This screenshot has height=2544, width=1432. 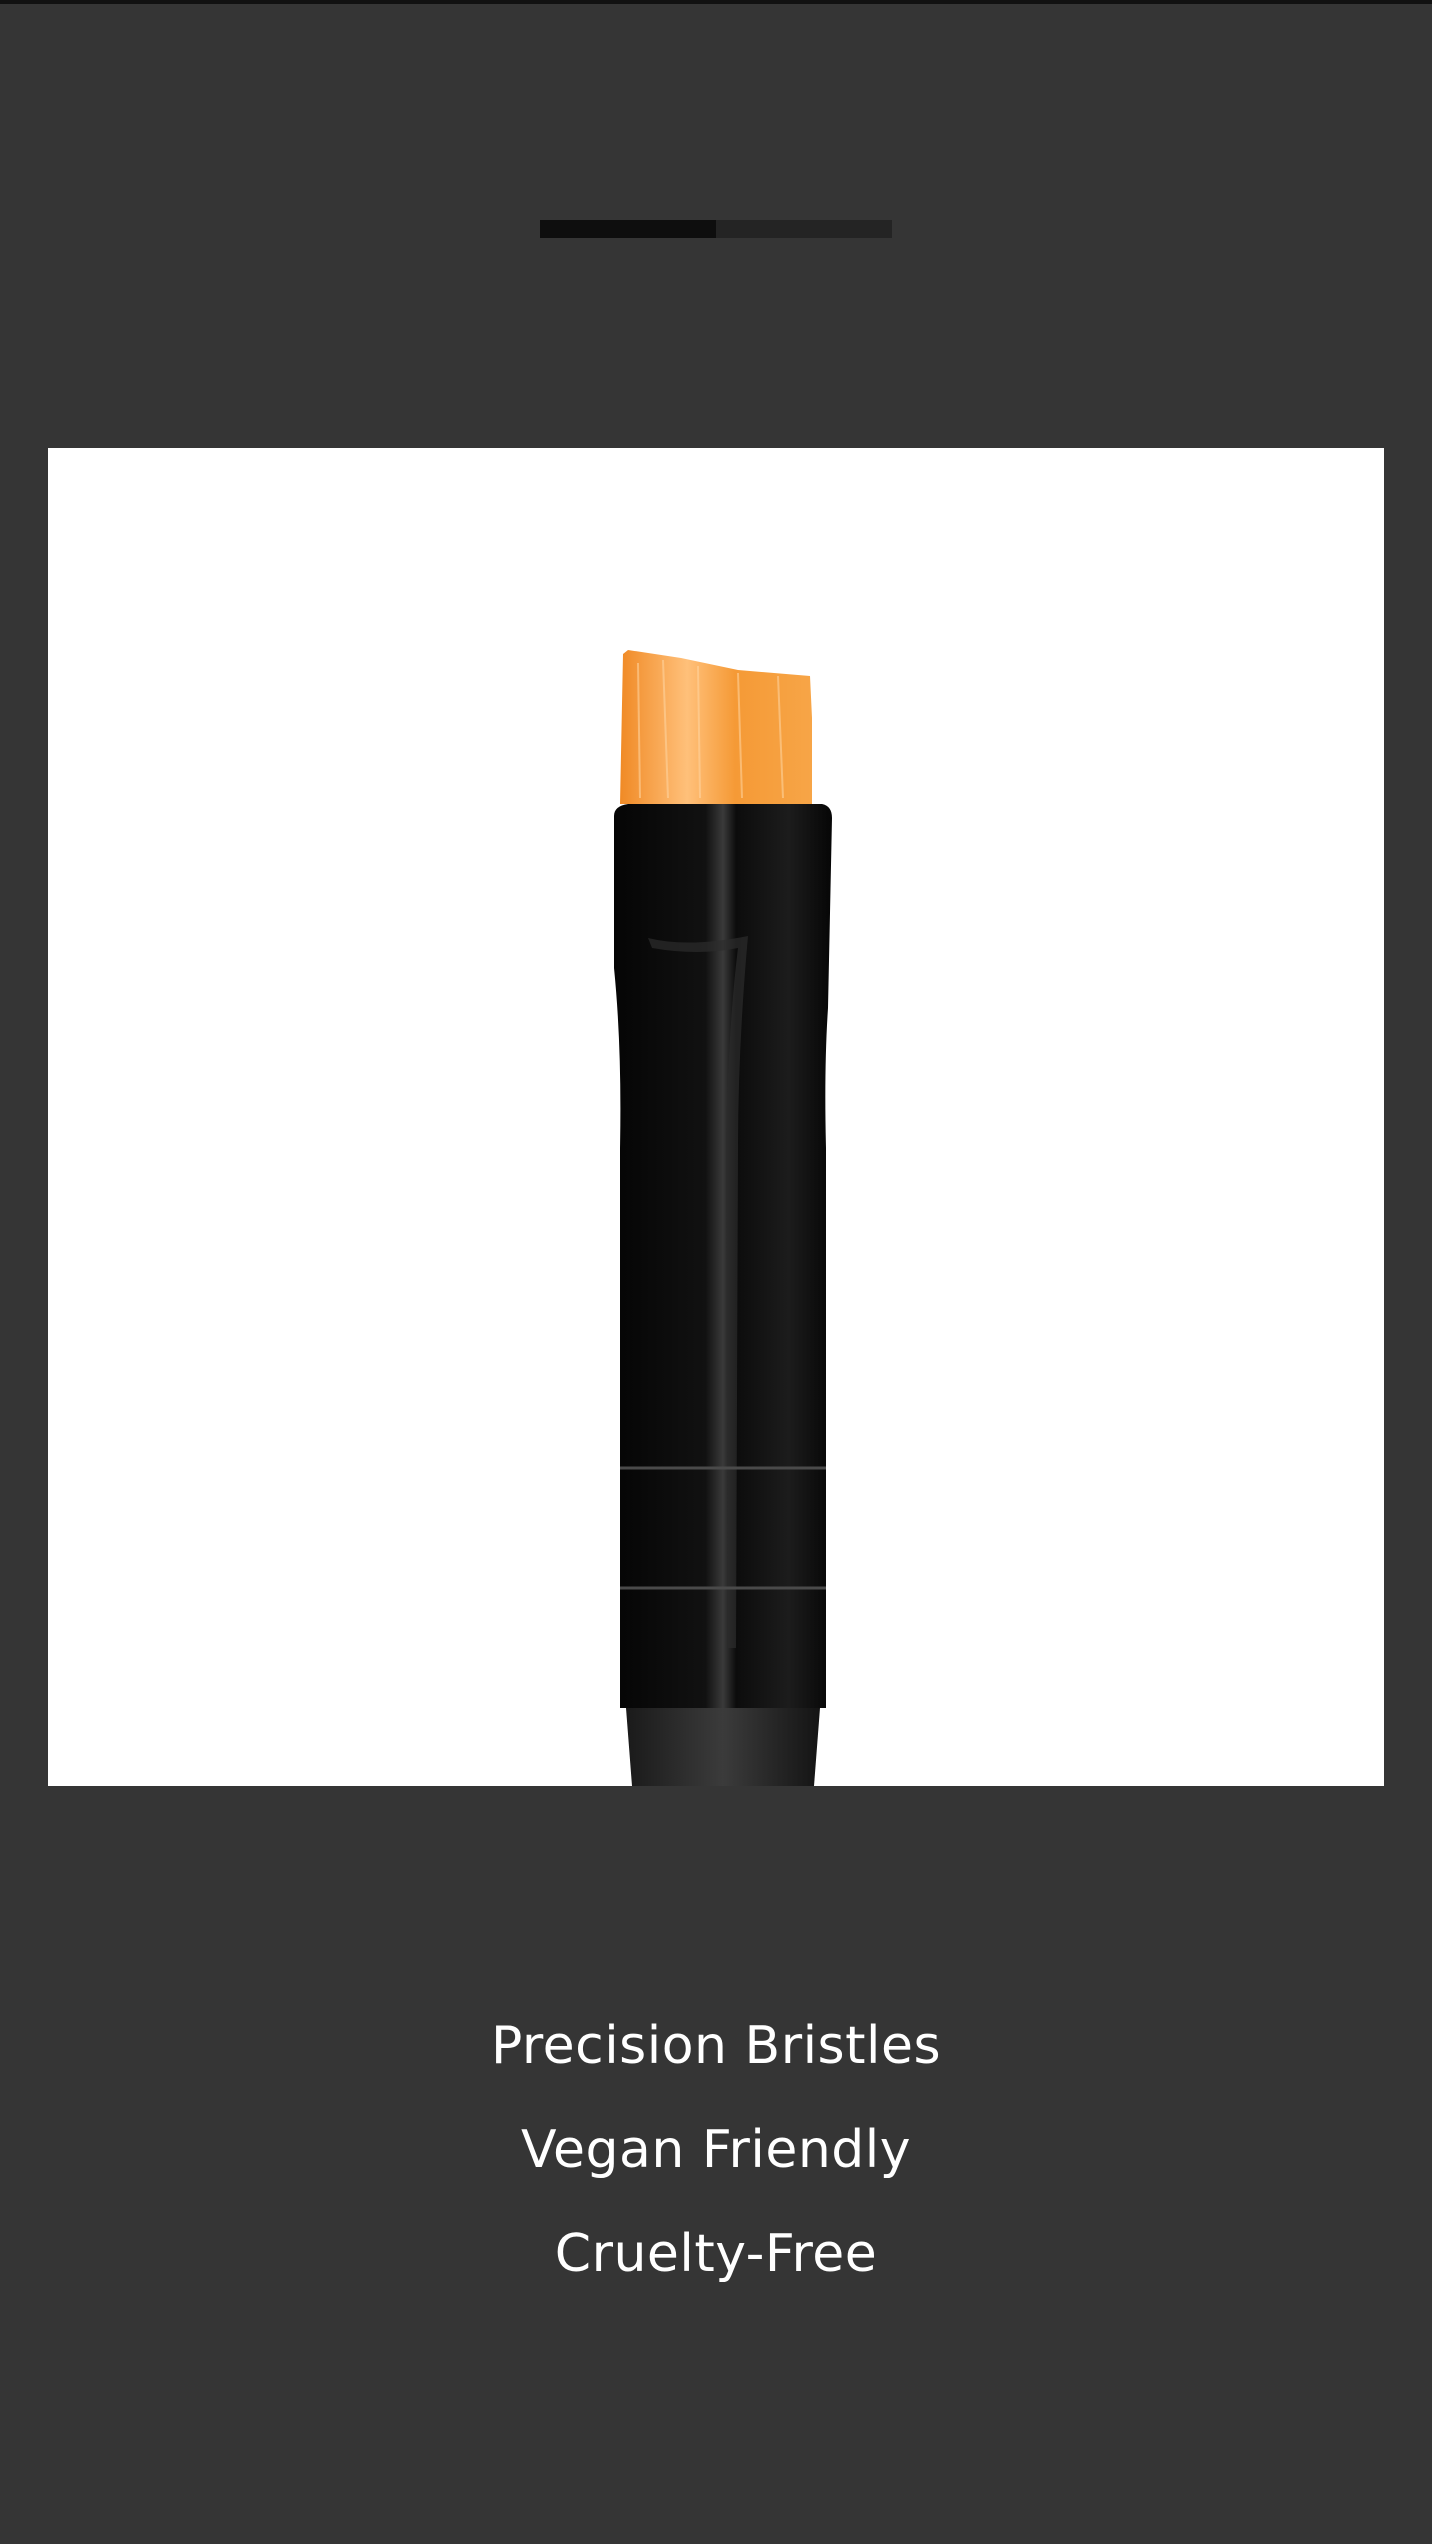 What do you see at coordinates (723, 1256) in the screenshot?
I see `brush-handle` at bounding box center [723, 1256].